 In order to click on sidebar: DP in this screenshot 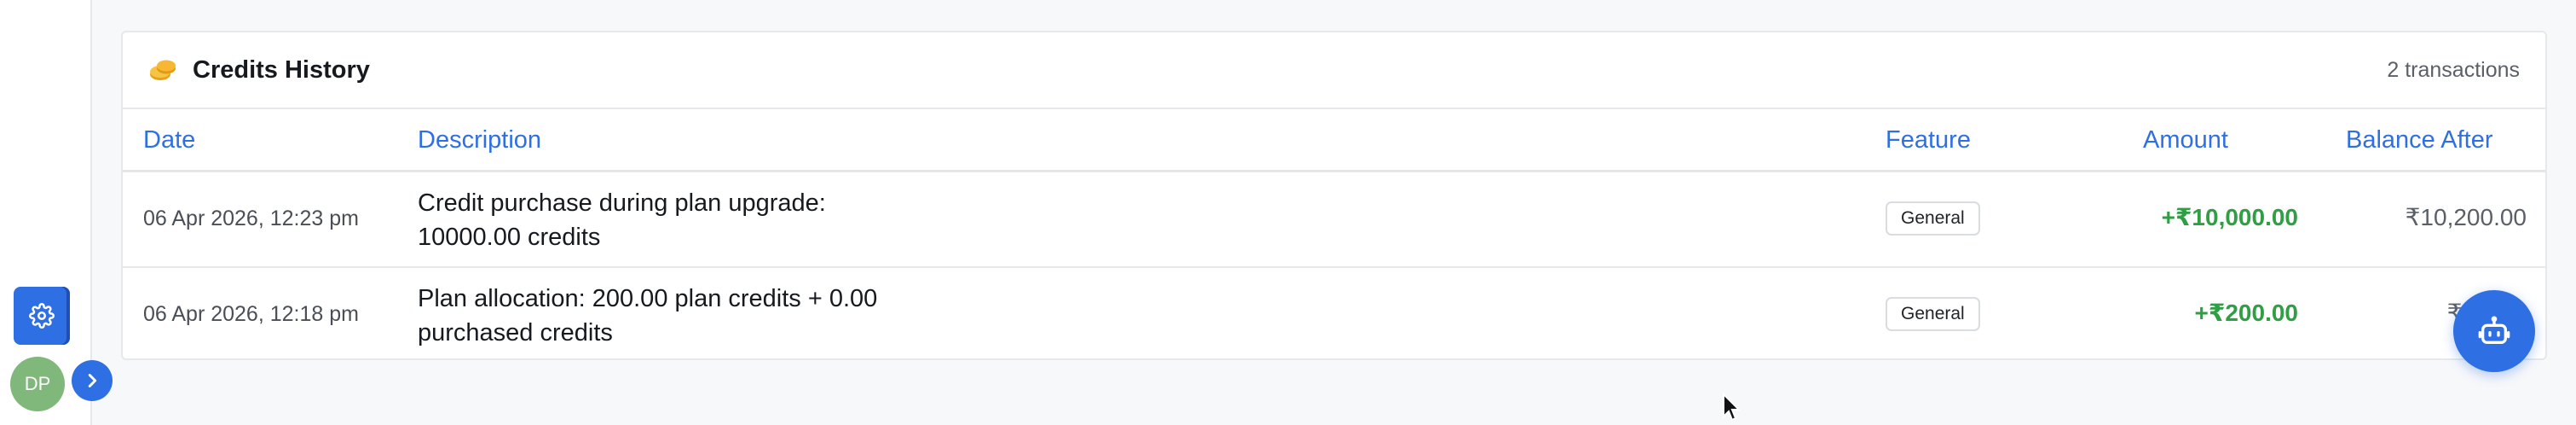, I will do `click(46, 212)`.